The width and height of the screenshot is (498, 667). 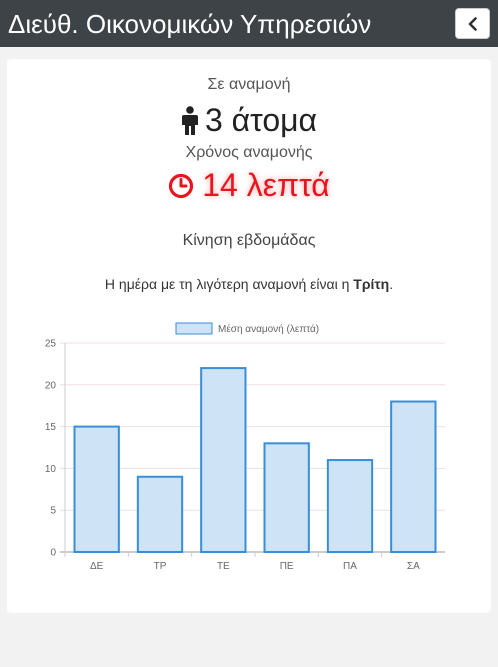 I want to click on best-day-suffix: ., so click(x=391, y=284).